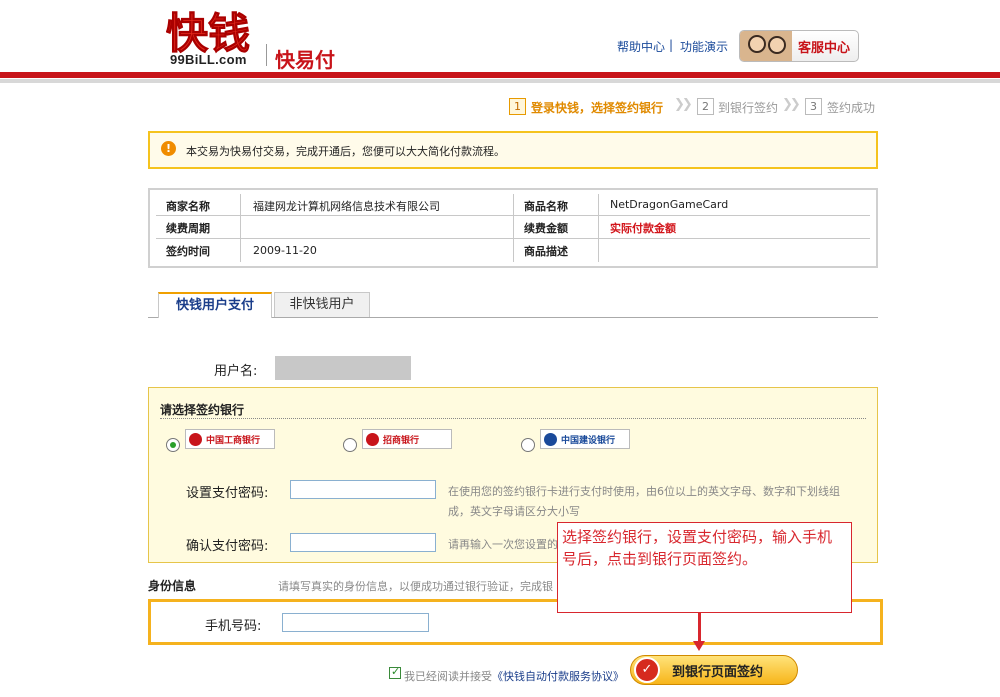 The image size is (1000, 697). I want to click on bank-radio-cmb, so click(350, 445).